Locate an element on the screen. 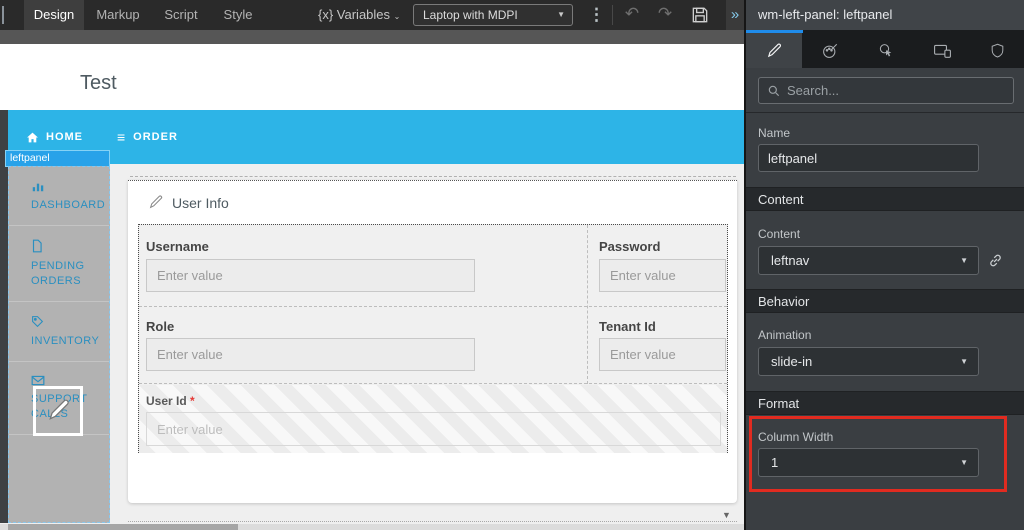  animation-label: Animation is located at coordinates (785, 335).